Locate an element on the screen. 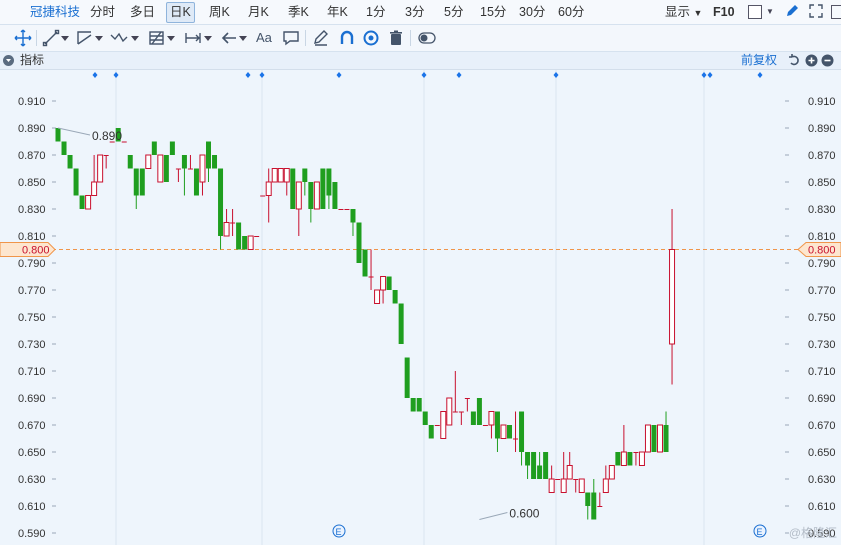  period-60min: 60分 is located at coordinates (571, 12).